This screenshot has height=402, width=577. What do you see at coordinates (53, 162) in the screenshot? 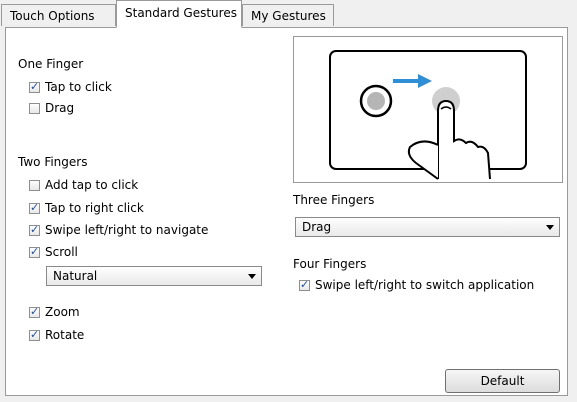
I see `two-fingers-heading: Two Fingers` at bounding box center [53, 162].